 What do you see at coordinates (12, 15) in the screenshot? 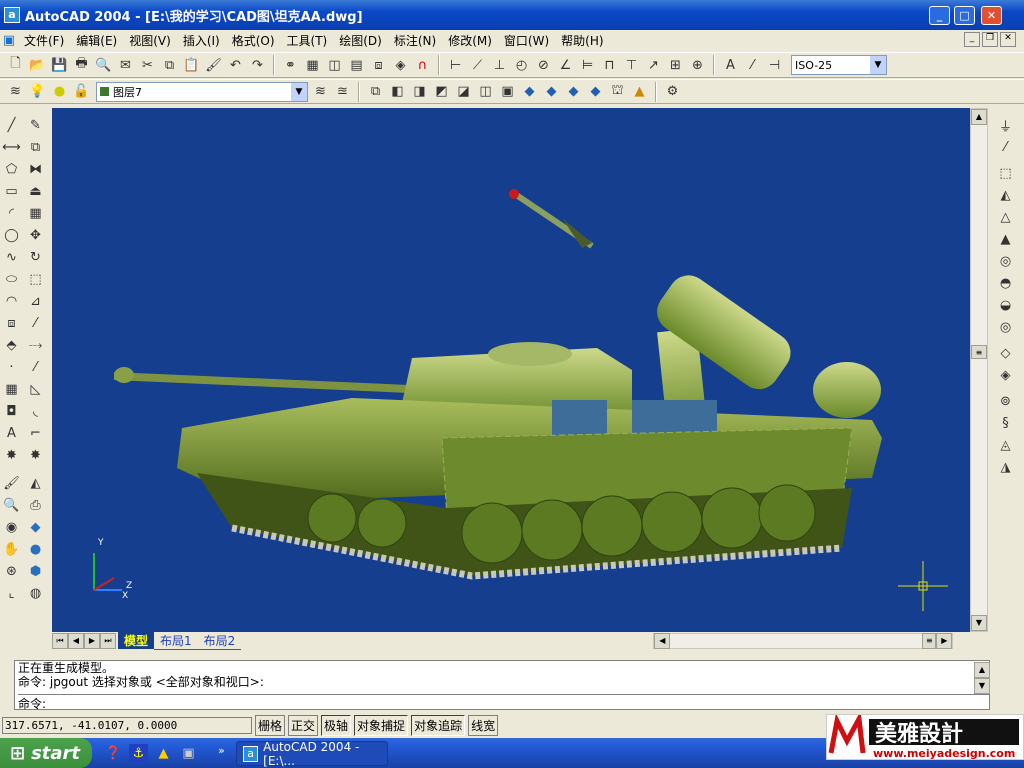
I see `autocad-app-icon: a` at bounding box center [12, 15].